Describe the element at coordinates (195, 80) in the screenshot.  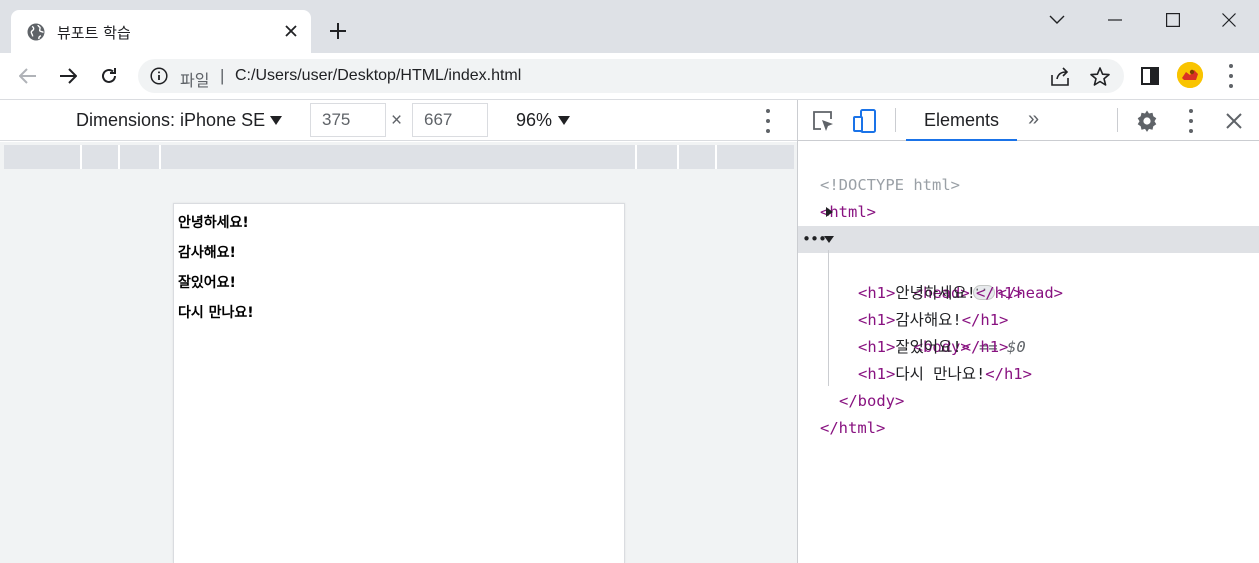
I see `url-scheme: 파일` at that location.